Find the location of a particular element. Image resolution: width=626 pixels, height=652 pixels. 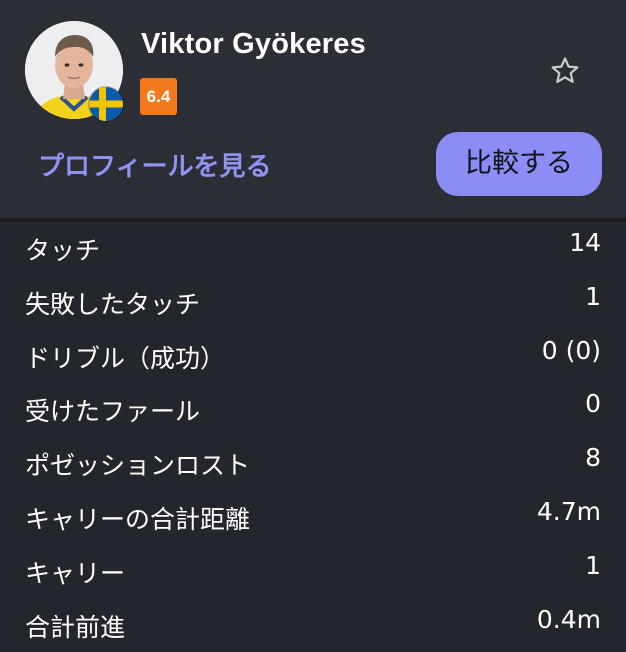

stat-label: 合計前進 is located at coordinates (75, 627).